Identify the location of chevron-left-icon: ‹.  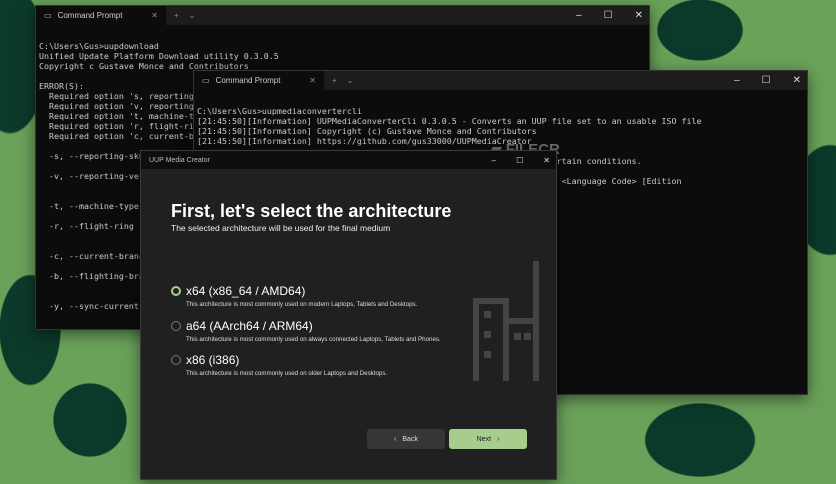
(395, 439).